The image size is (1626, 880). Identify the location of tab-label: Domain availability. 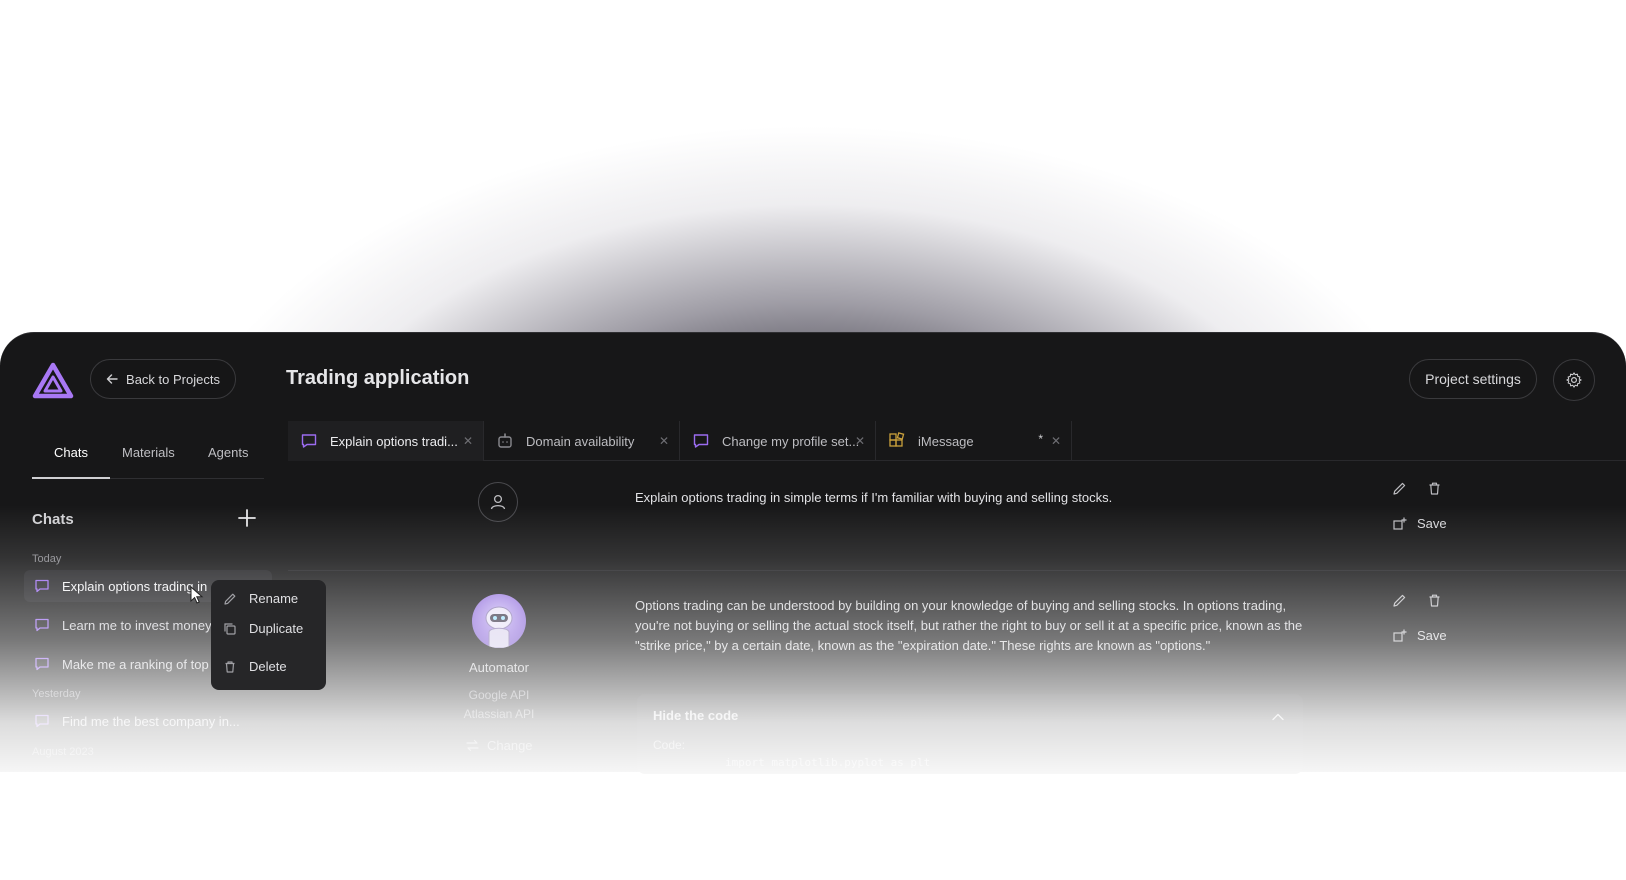
(580, 441).